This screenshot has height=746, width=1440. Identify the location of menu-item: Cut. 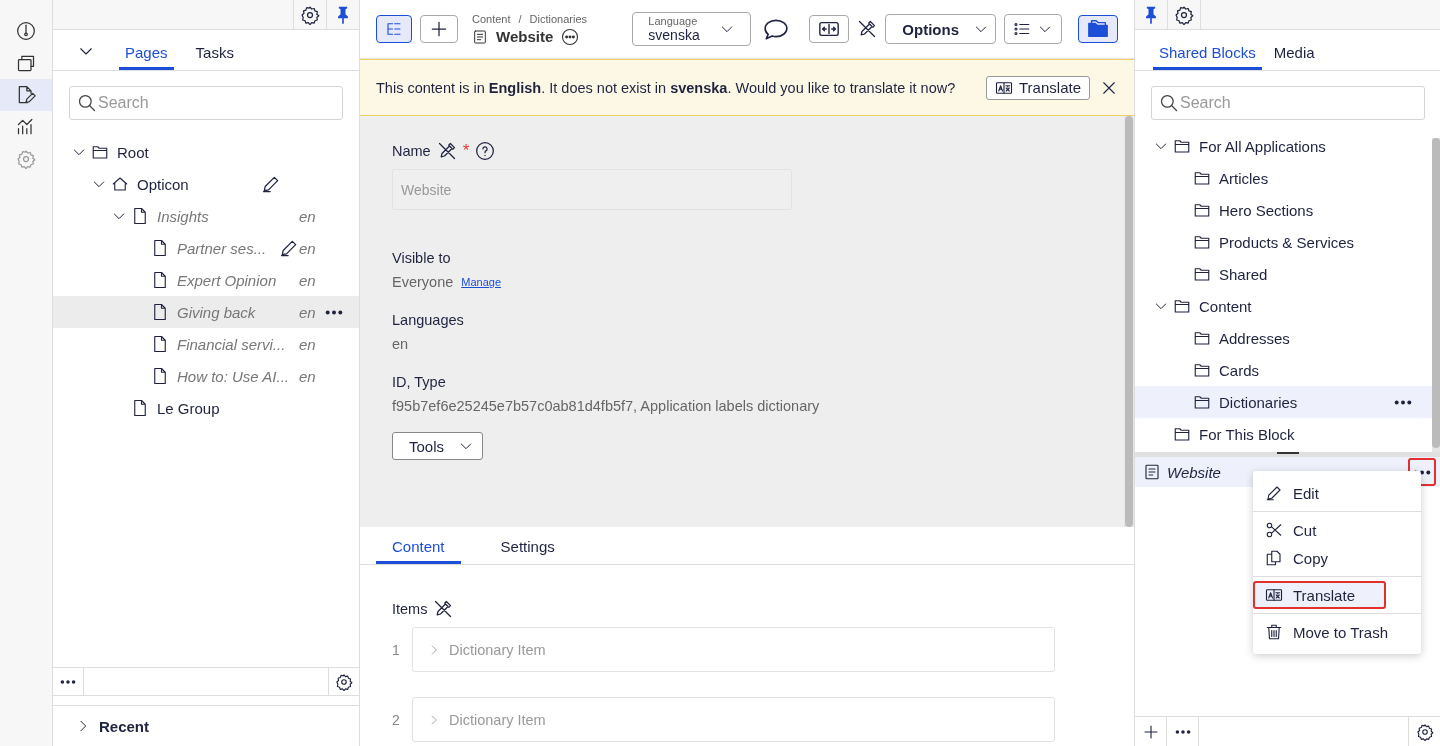
(1337, 530).